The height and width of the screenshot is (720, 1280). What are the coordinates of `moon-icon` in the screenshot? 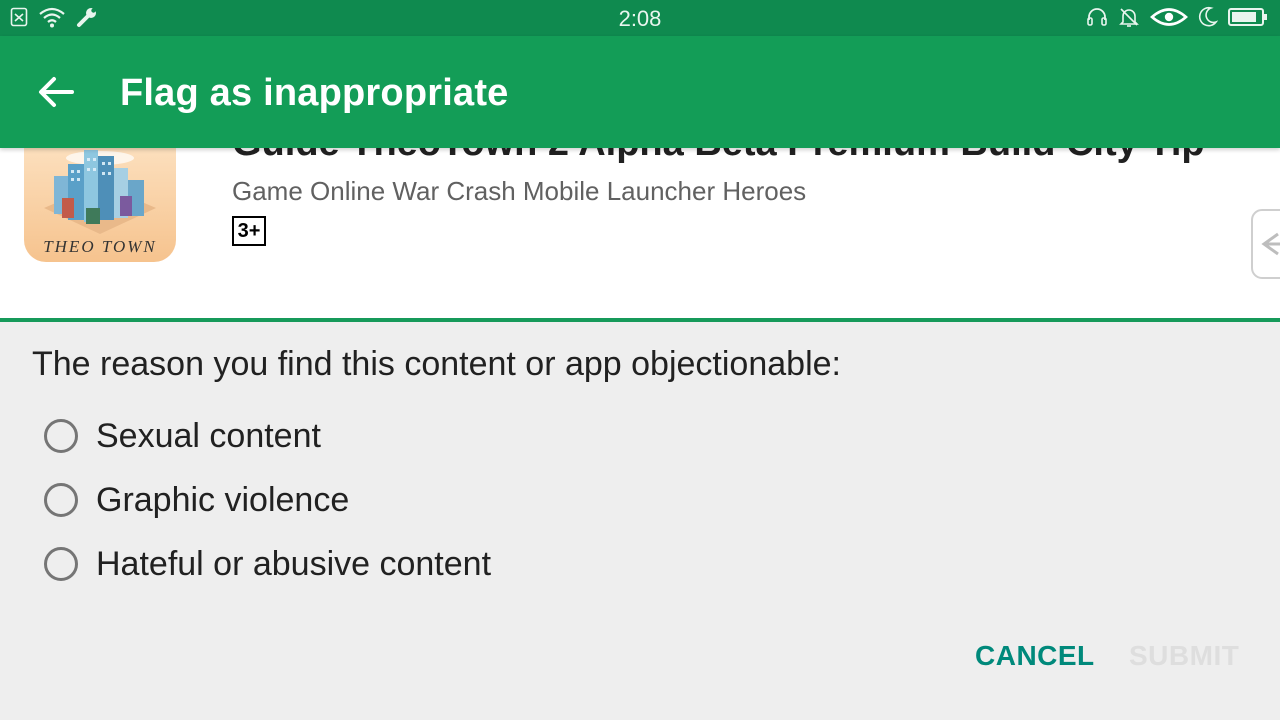 It's located at (1208, 19).